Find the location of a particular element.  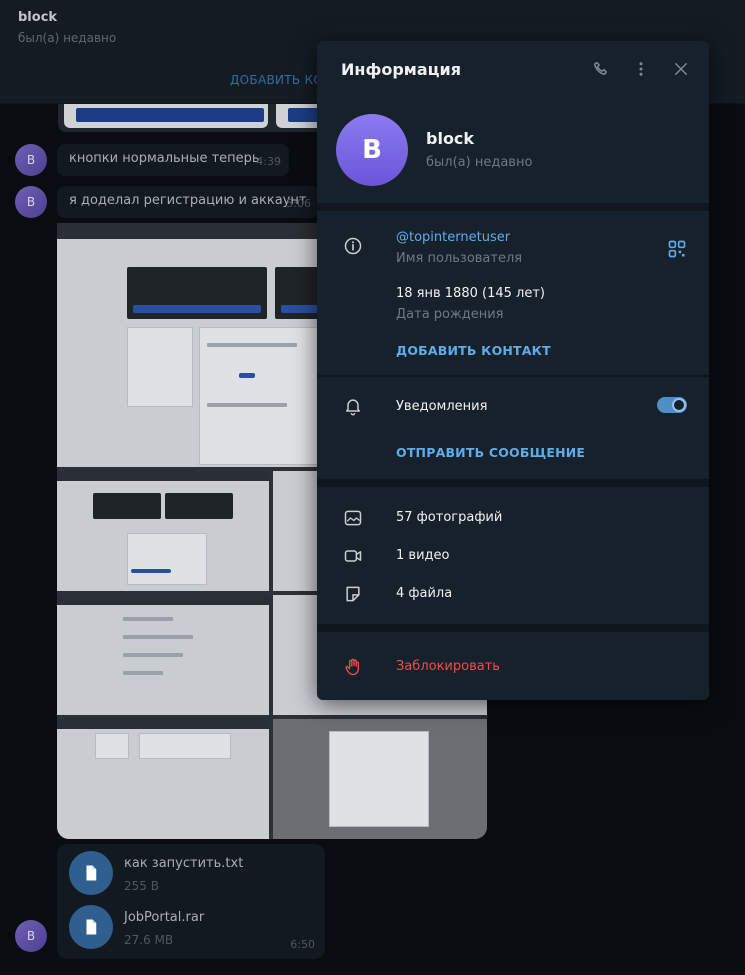

chat-title: block is located at coordinates (37, 17).